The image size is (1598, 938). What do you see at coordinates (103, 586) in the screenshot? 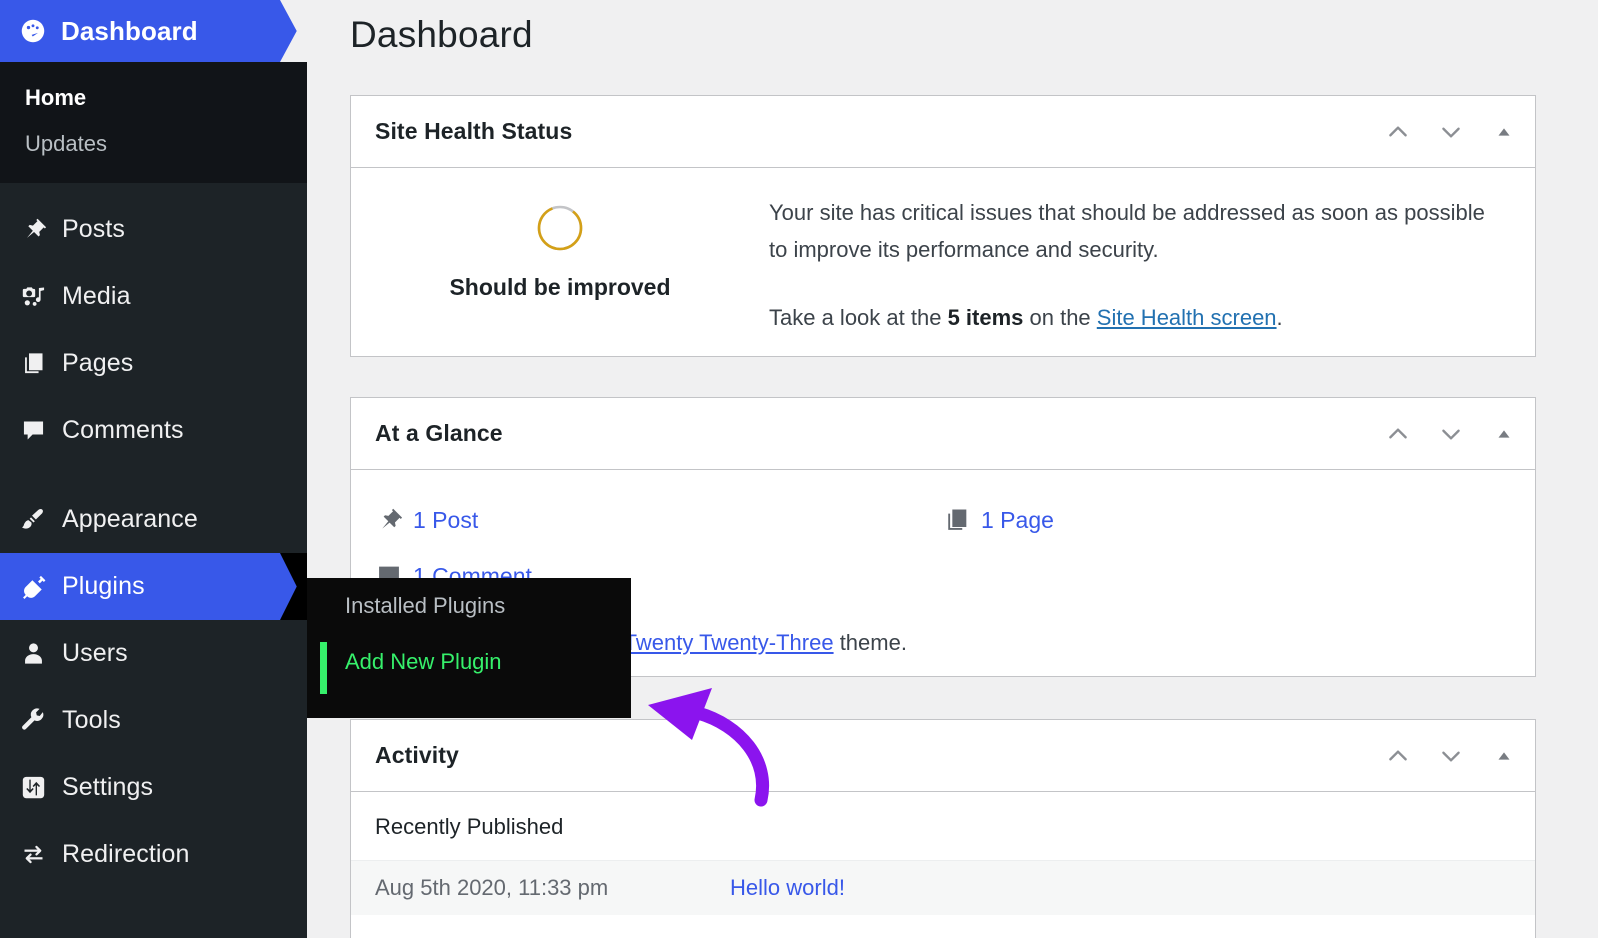
I see `sidebar-item-label: Plugins` at bounding box center [103, 586].